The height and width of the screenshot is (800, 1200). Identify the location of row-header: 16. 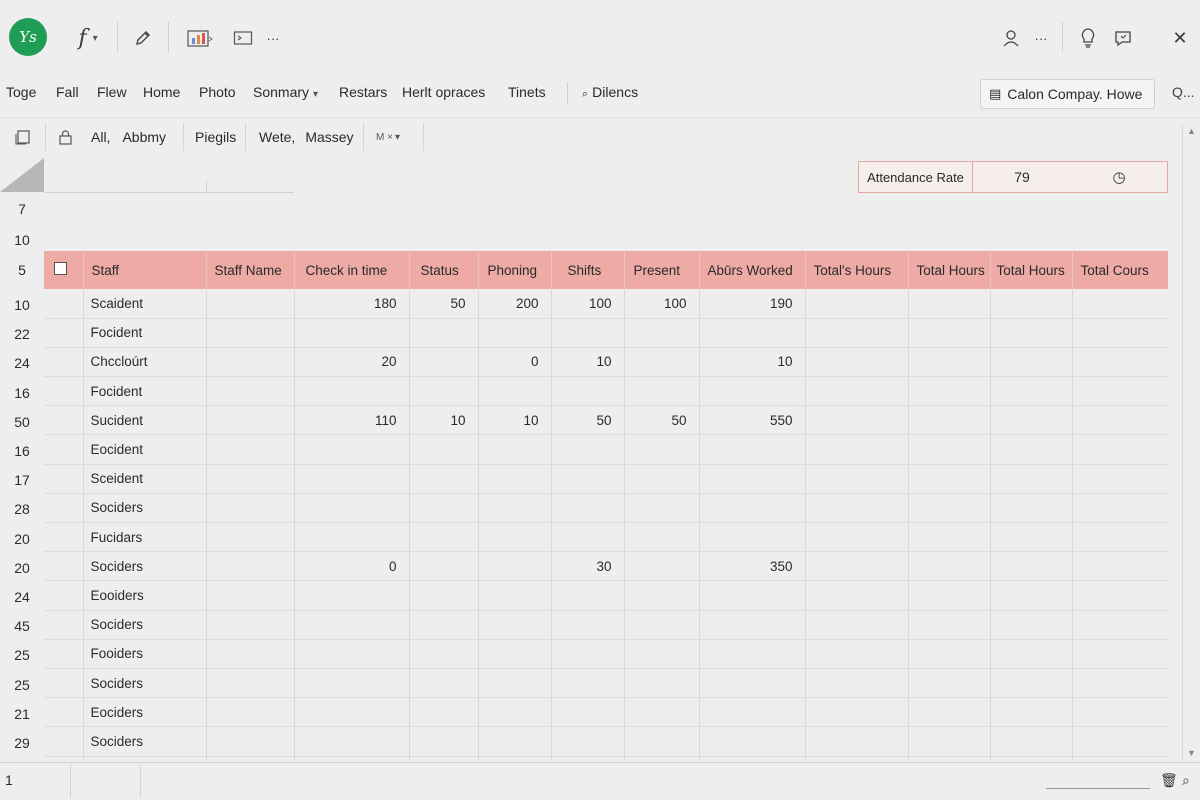
(22, 393).